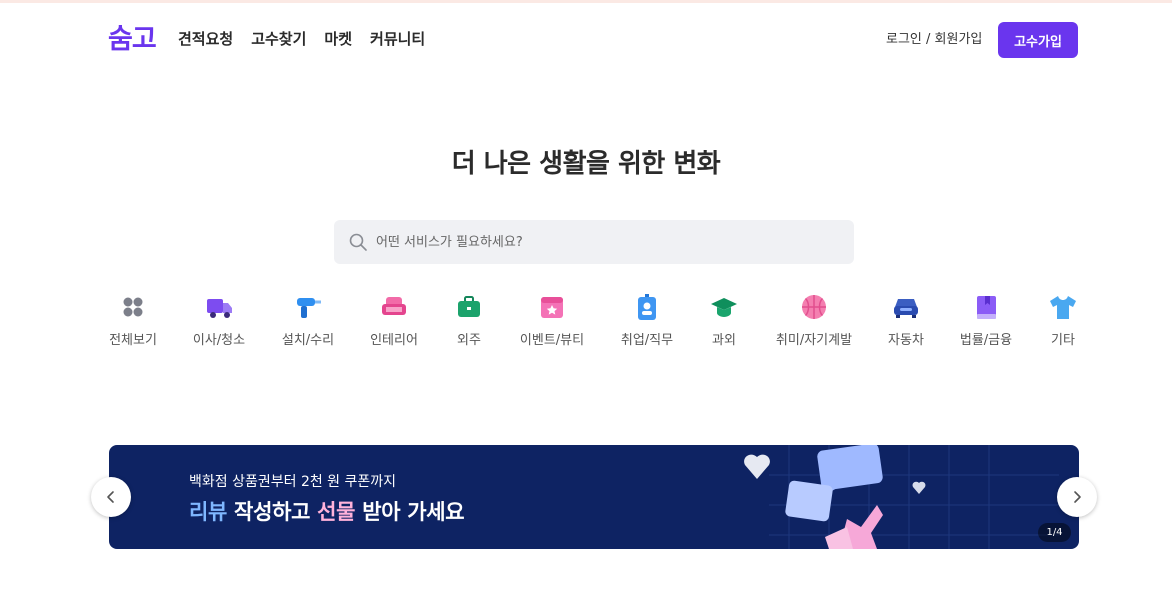 This screenshot has height=595, width=1172. What do you see at coordinates (133, 340) in the screenshot?
I see `category-label: 전체보기` at bounding box center [133, 340].